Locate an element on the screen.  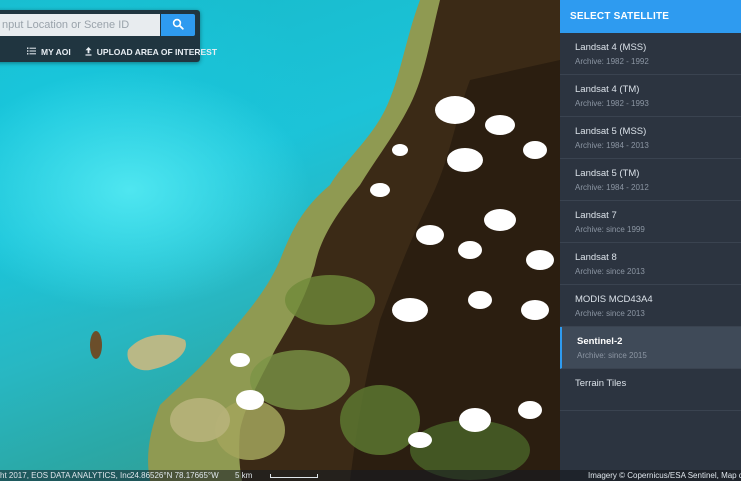
upload-icon is located at coordinates (88, 52).